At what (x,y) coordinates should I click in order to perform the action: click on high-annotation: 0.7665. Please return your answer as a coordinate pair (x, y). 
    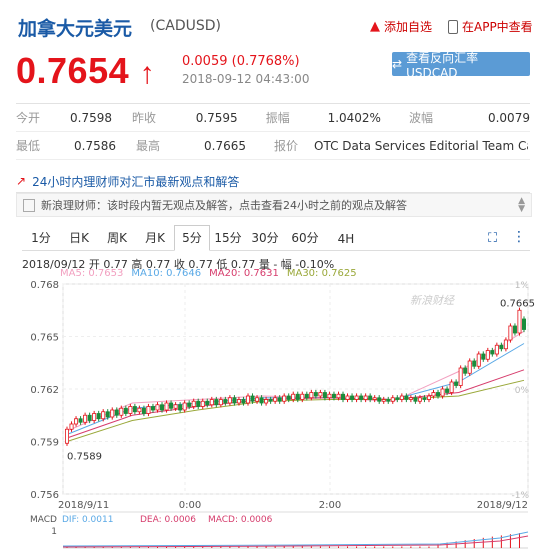
    Looking at the image, I should click on (517, 303).